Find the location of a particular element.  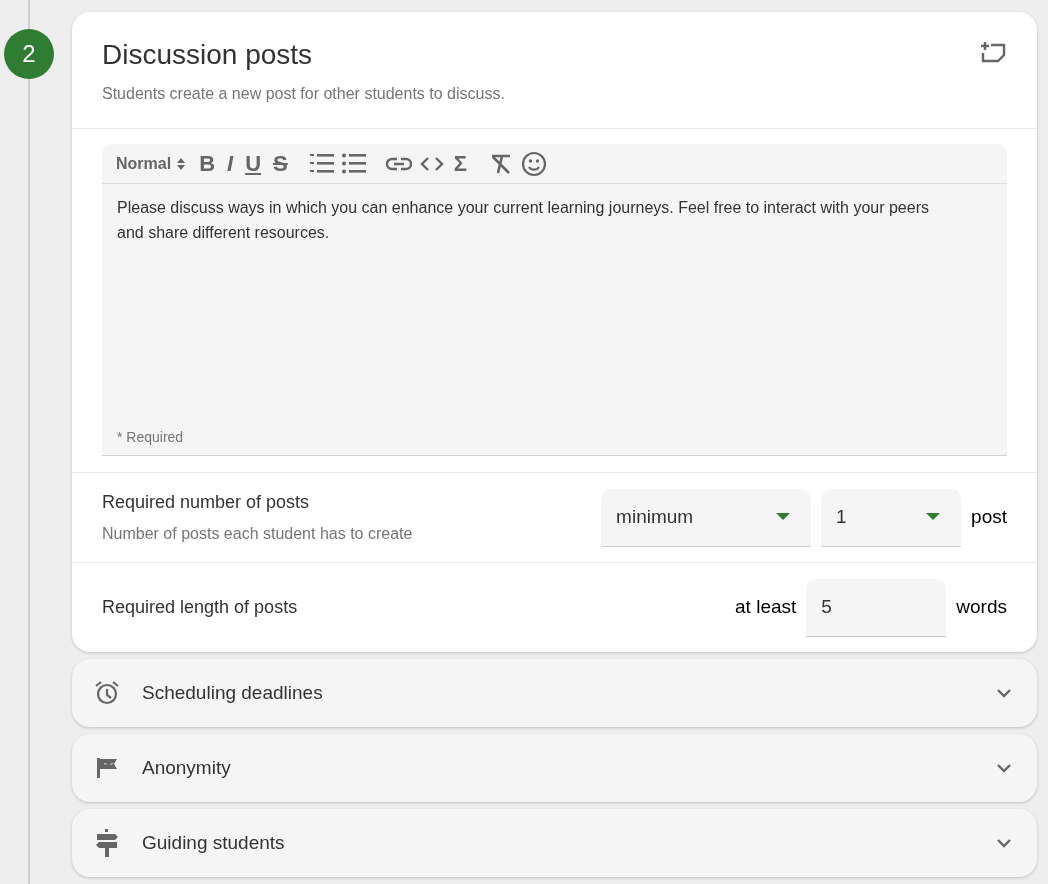

setting-hint: Number of posts each student has to create is located at coordinates (257, 534).